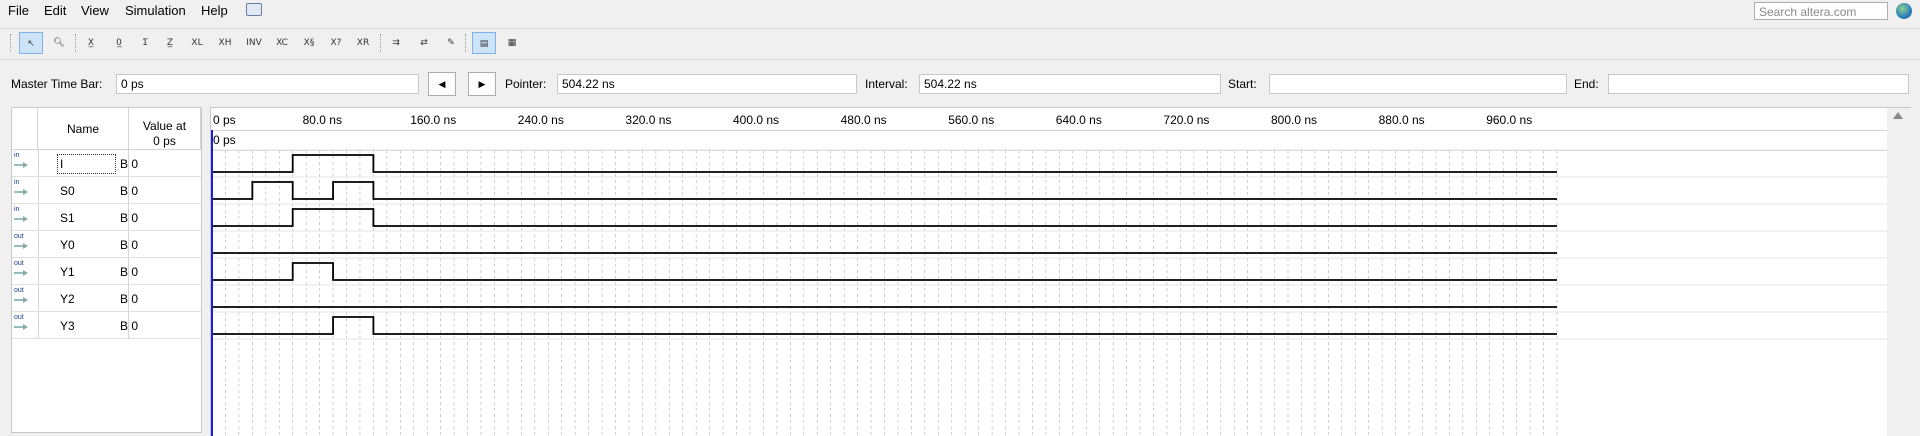 The height and width of the screenshot is (436, 1920). What do you see at coordinates (1509, 120) in the screenshot?
I see `ruler-tick-label: 960.0 ns` at bounding box center [1509, 120].